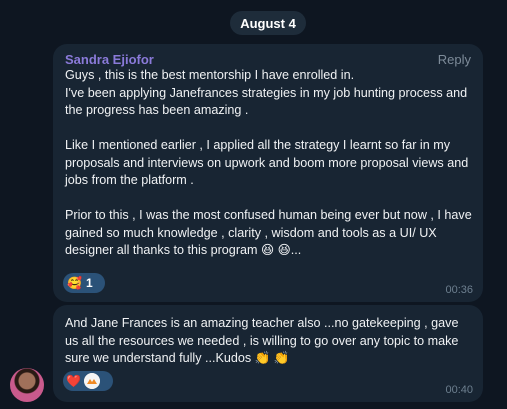 This screenshot has height=409, width=507. Describe the element at coordinates (74, 283) in the screenshot. I see `reaction-emoji: 🥰` at that location.